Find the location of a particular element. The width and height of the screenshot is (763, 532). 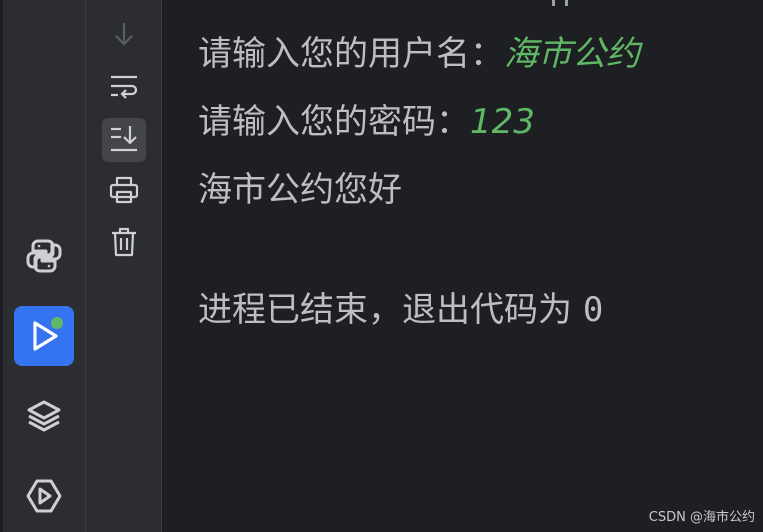

console-line-password: 请输入您的密码：123 is located at coordinates (480, 122).